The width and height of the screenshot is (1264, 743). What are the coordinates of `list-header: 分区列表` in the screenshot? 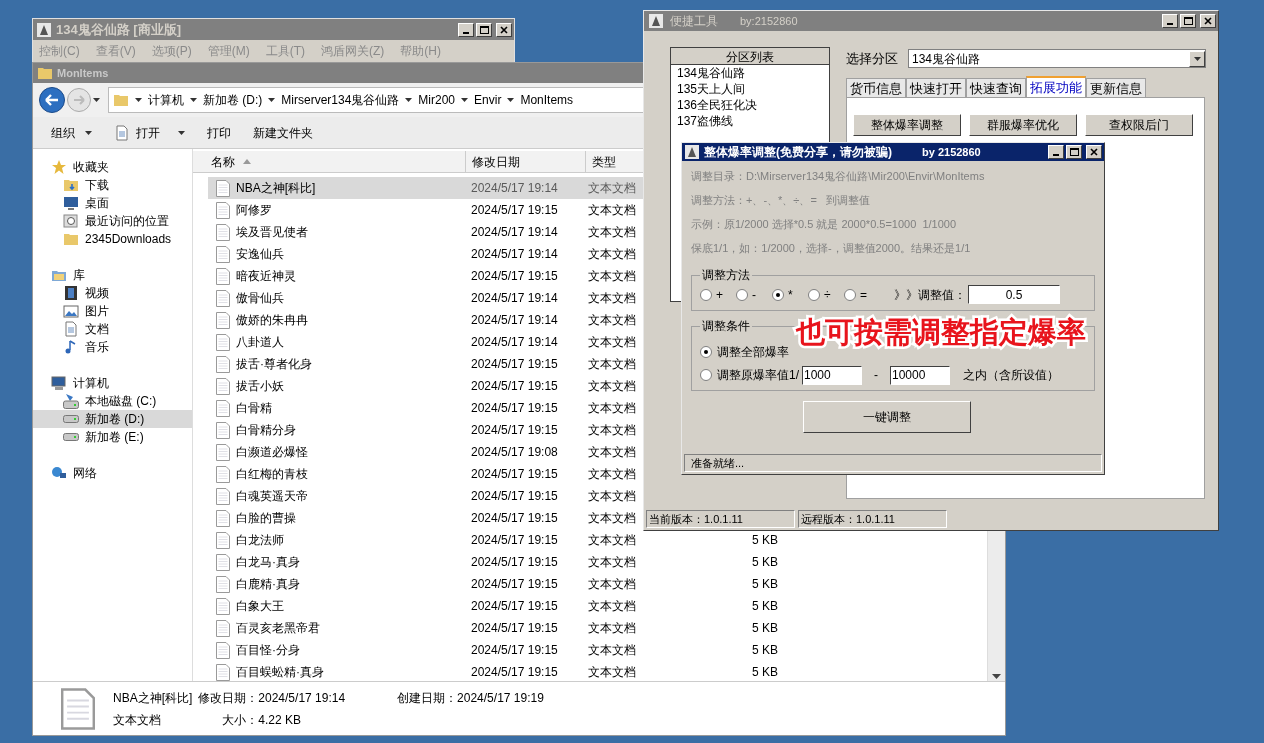 It's located at (750, 56).